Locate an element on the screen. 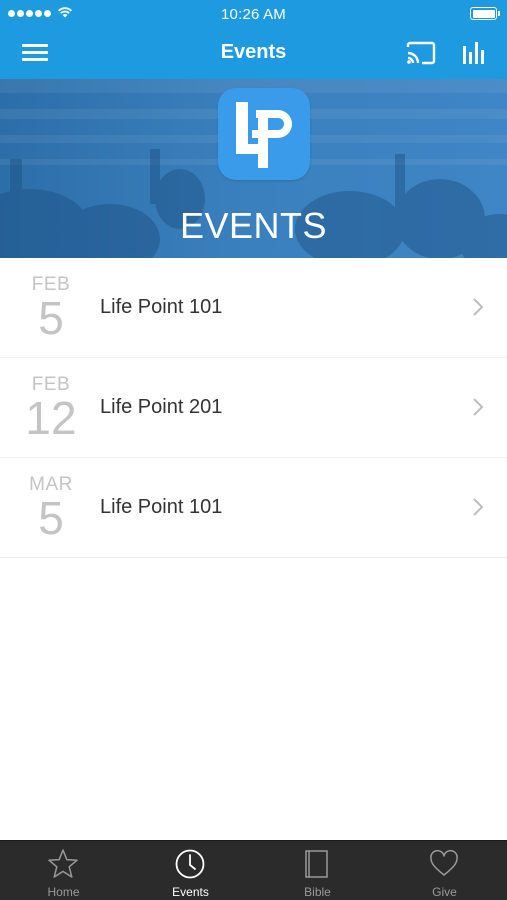 Image resolution: width=507 pixels, height=900 pixels. heart-icon is located at coordinates (444, 862).